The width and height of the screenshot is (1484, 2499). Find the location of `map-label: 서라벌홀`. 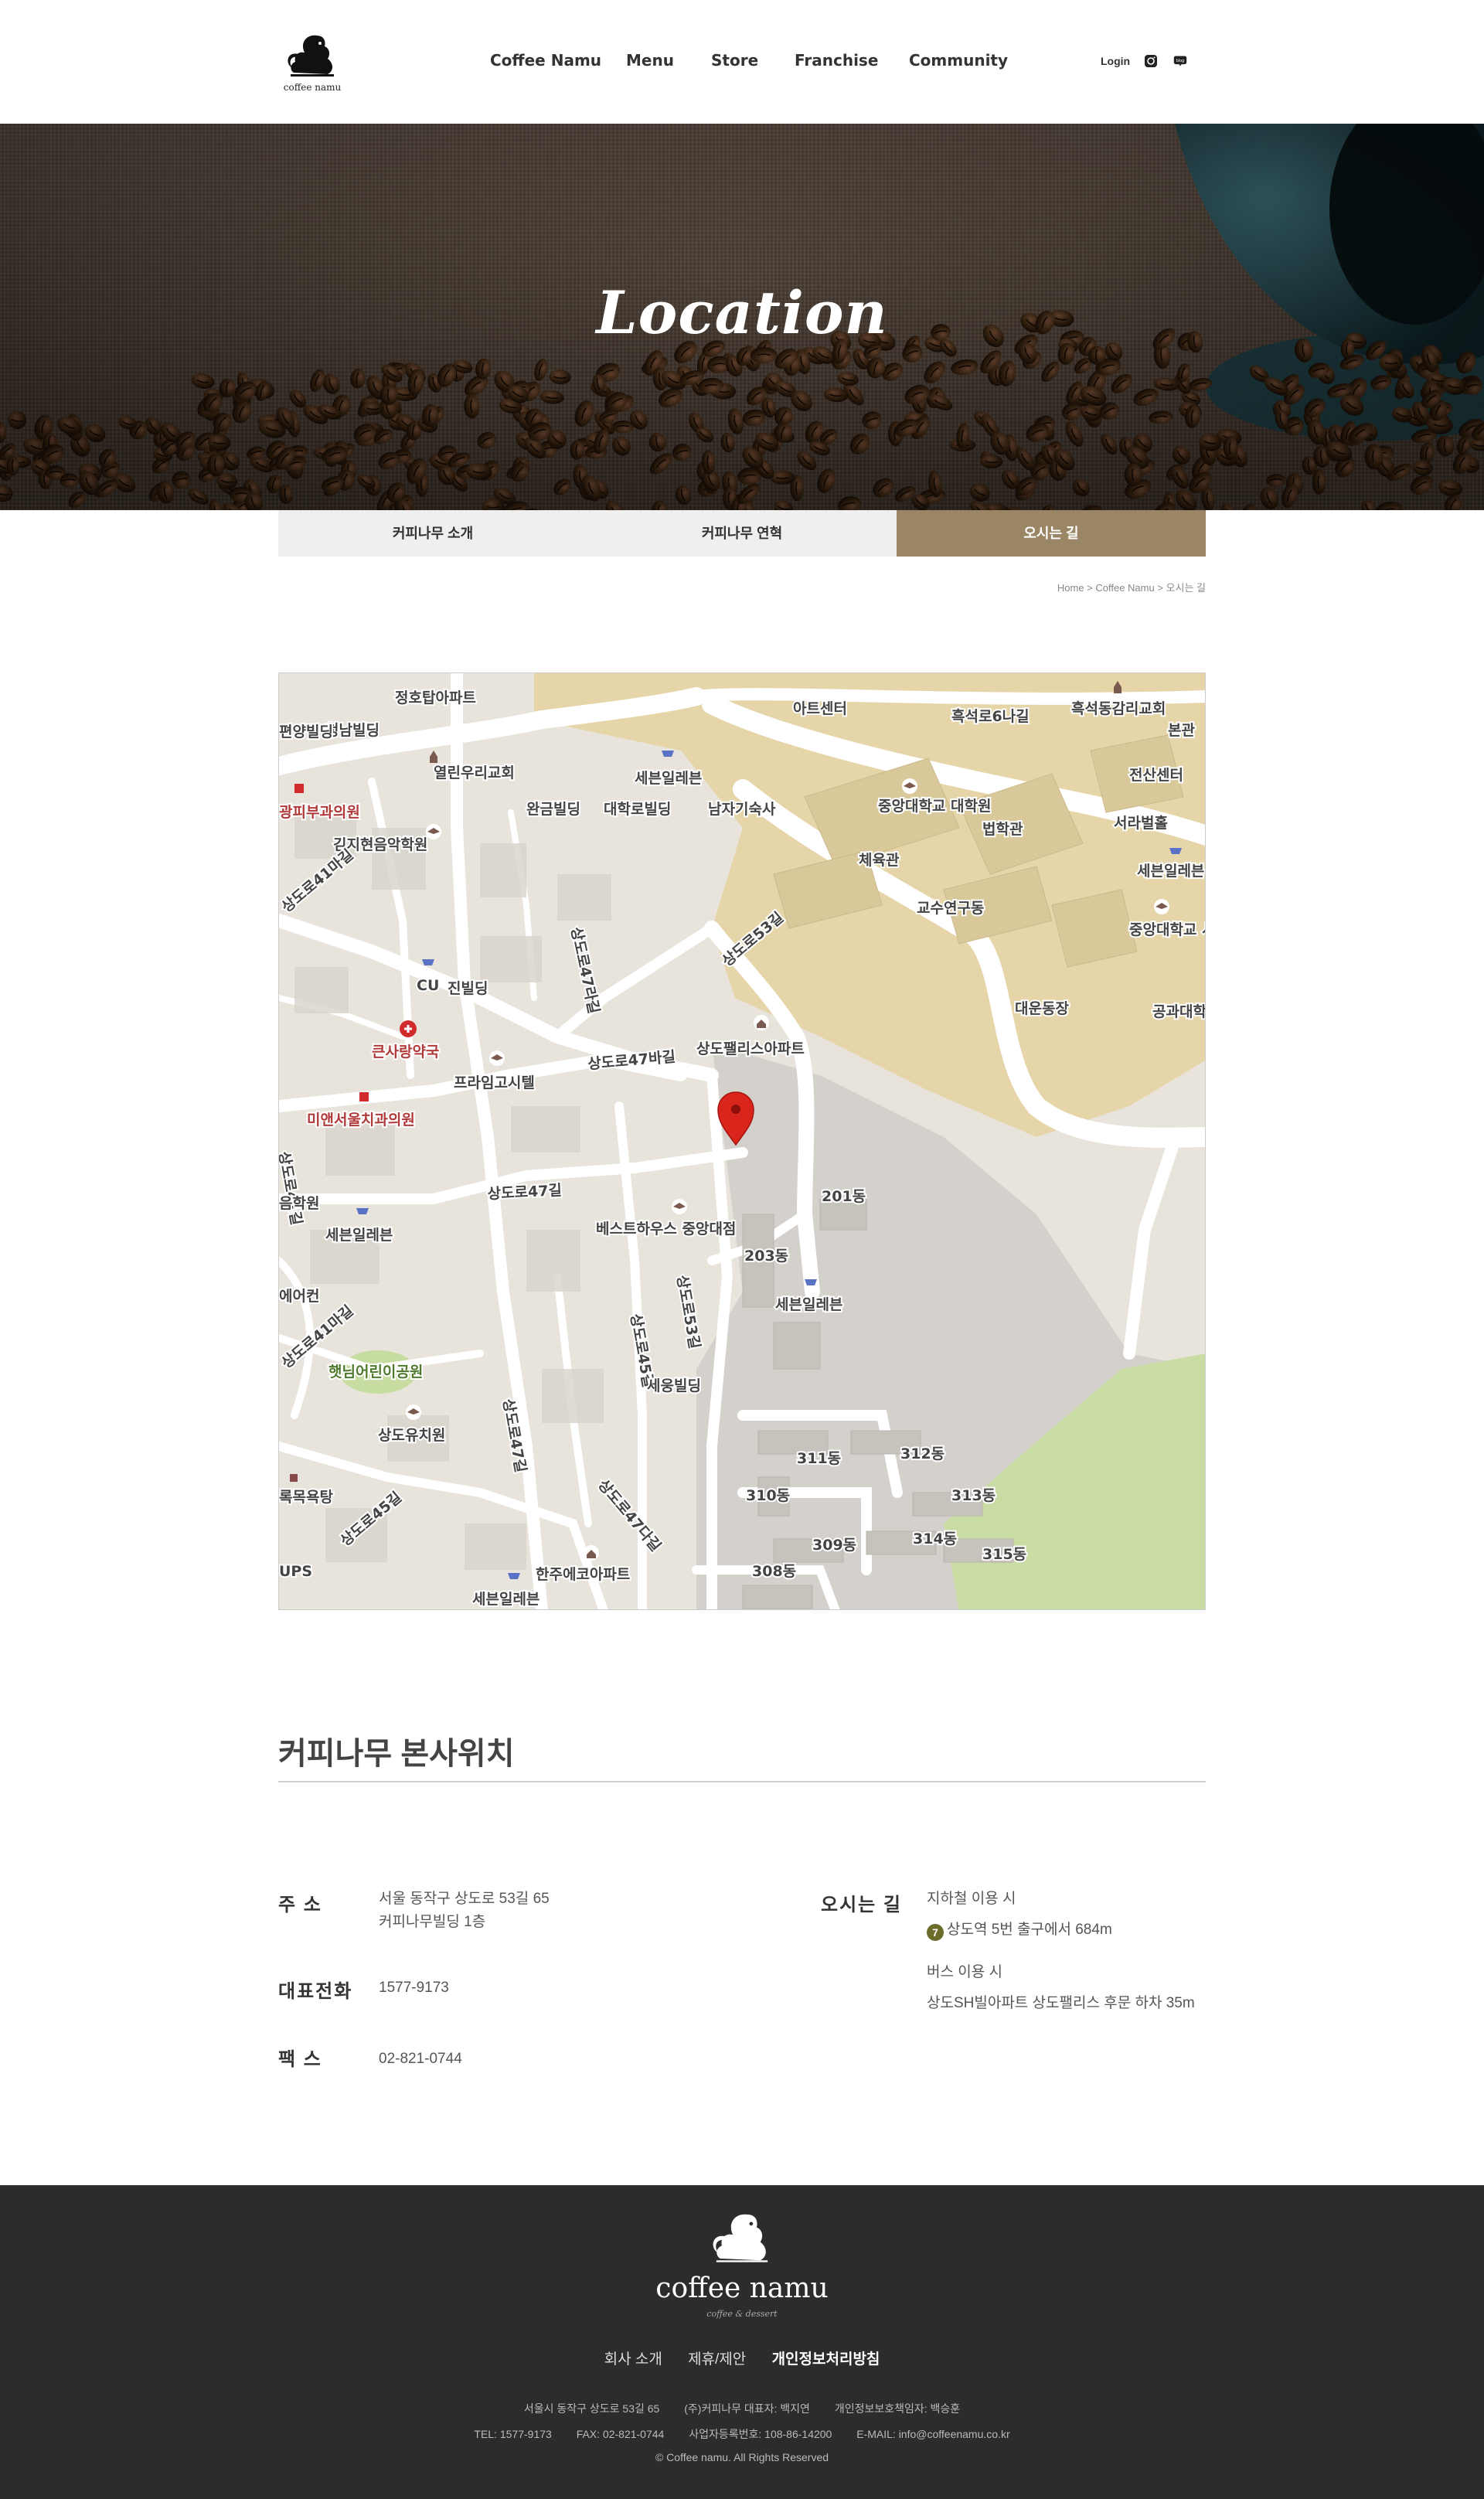

map-label: 서라벌홀 is located at coordinates (1141, 823).